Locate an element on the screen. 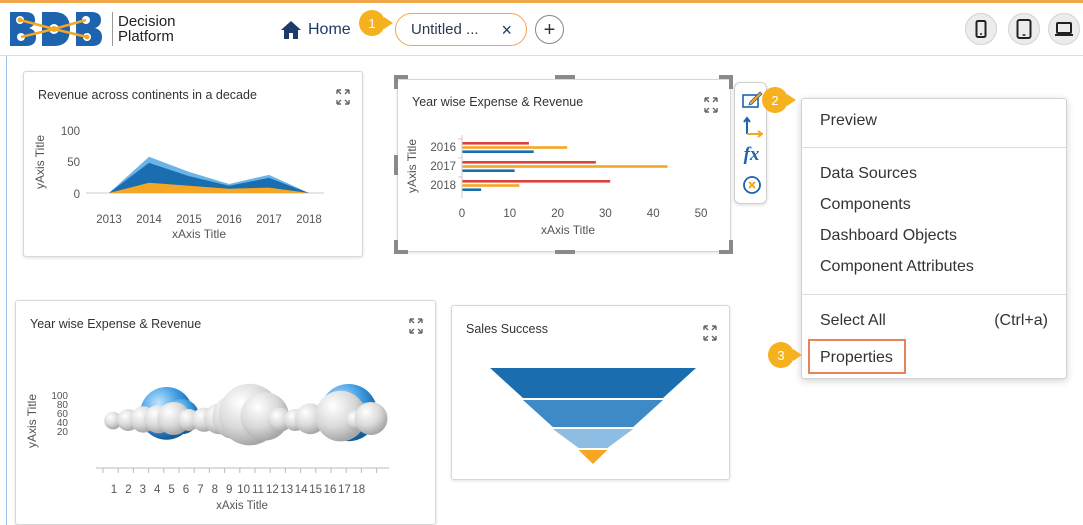 This screenshot has height=525, width=1083. mobile-icon is located at coordinates (981, 29).